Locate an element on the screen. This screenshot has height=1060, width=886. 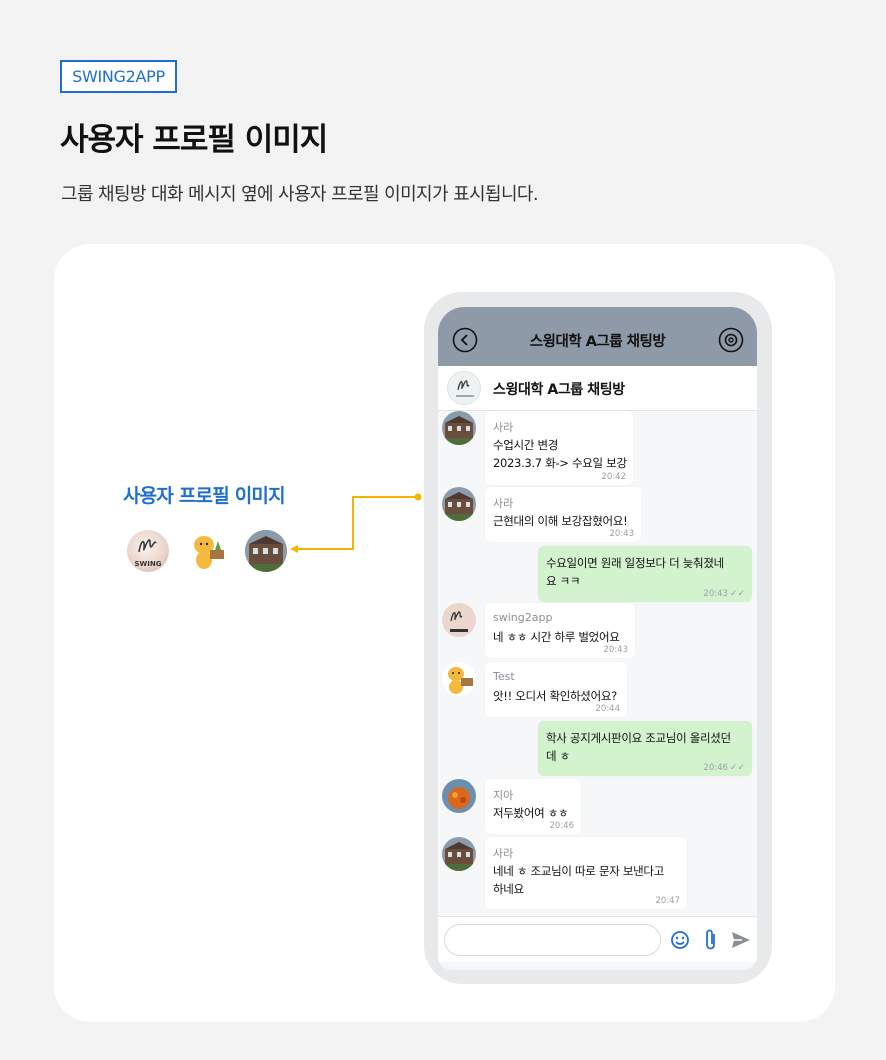
room-logo-icon is located at coordinates (465, 388).